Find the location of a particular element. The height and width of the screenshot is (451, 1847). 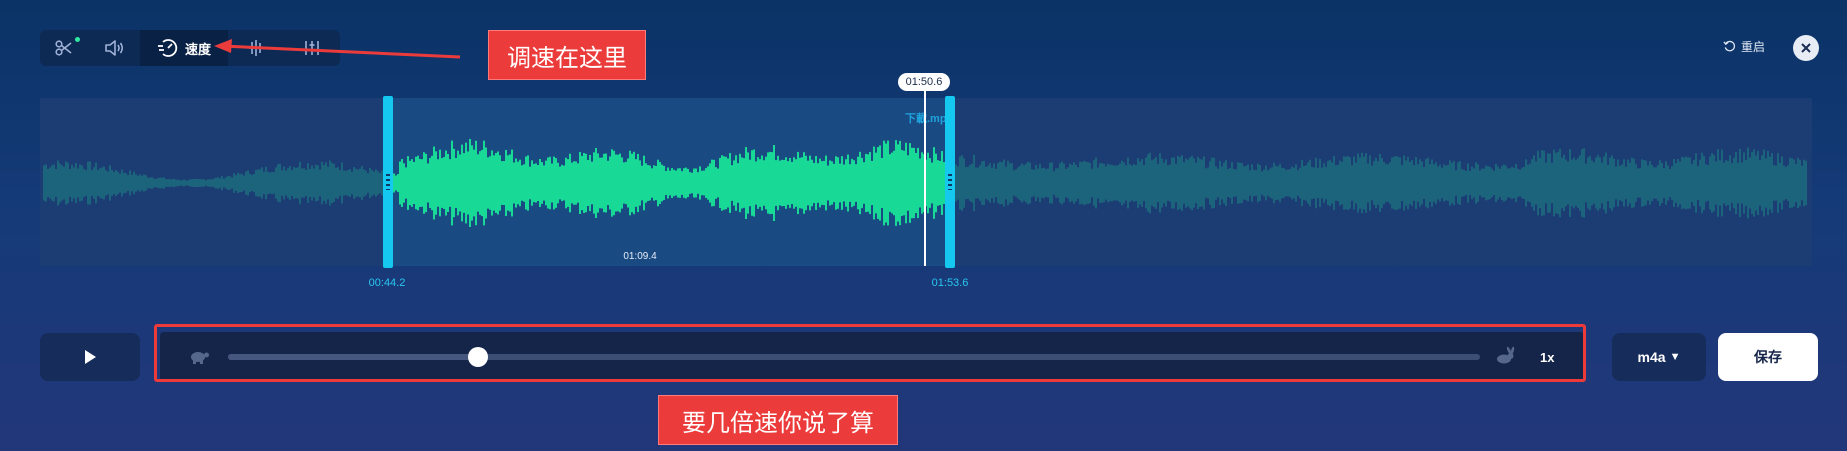

format-select: m4a ▼ is located at coordinates (1659, 357).